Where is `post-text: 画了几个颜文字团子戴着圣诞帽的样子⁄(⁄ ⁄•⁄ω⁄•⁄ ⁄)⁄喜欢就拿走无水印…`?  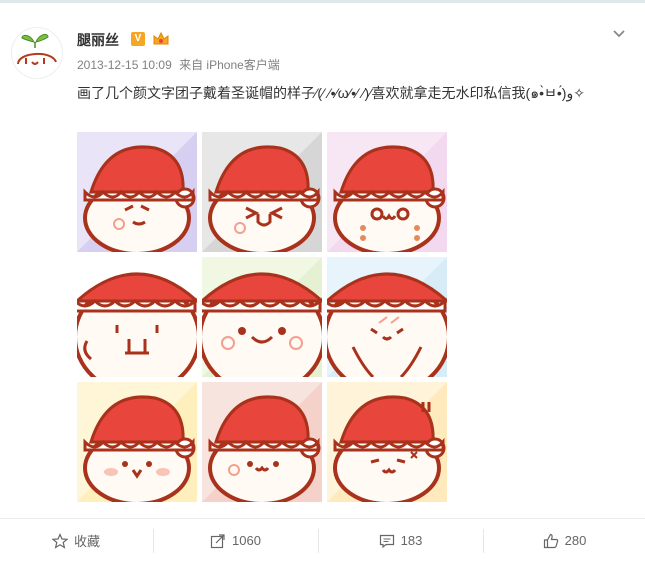 post-text: 画了几个颜文字团子戴着圣诞帽的样子⁄(⁄ ⁄•⁄ω⁄•⁄ ⁄)⁄喜欢就拿走无水印… is located at coordinates (331, 93).